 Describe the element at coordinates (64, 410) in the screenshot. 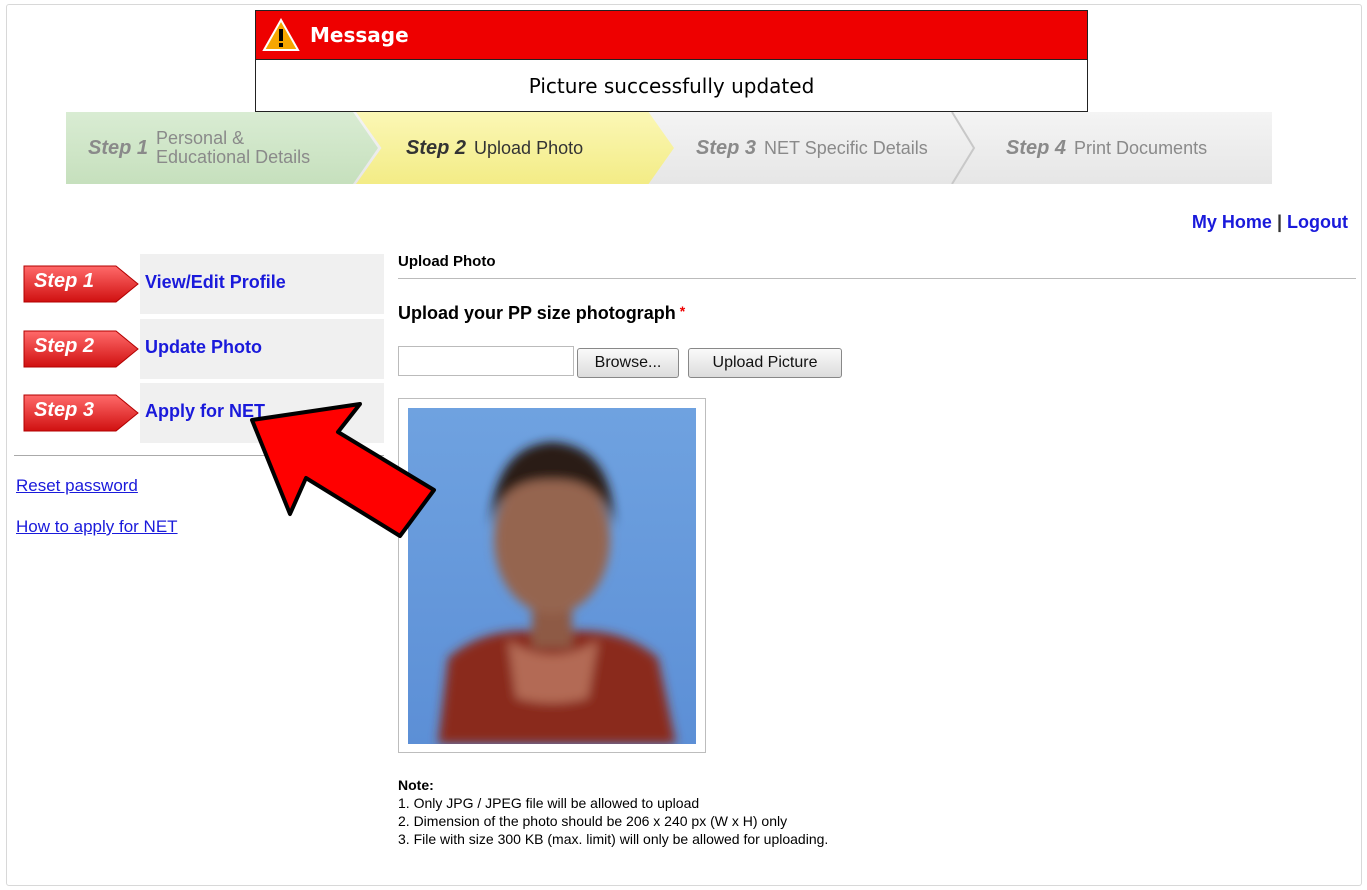

I see `step-badge-label: Step 3` at that location.